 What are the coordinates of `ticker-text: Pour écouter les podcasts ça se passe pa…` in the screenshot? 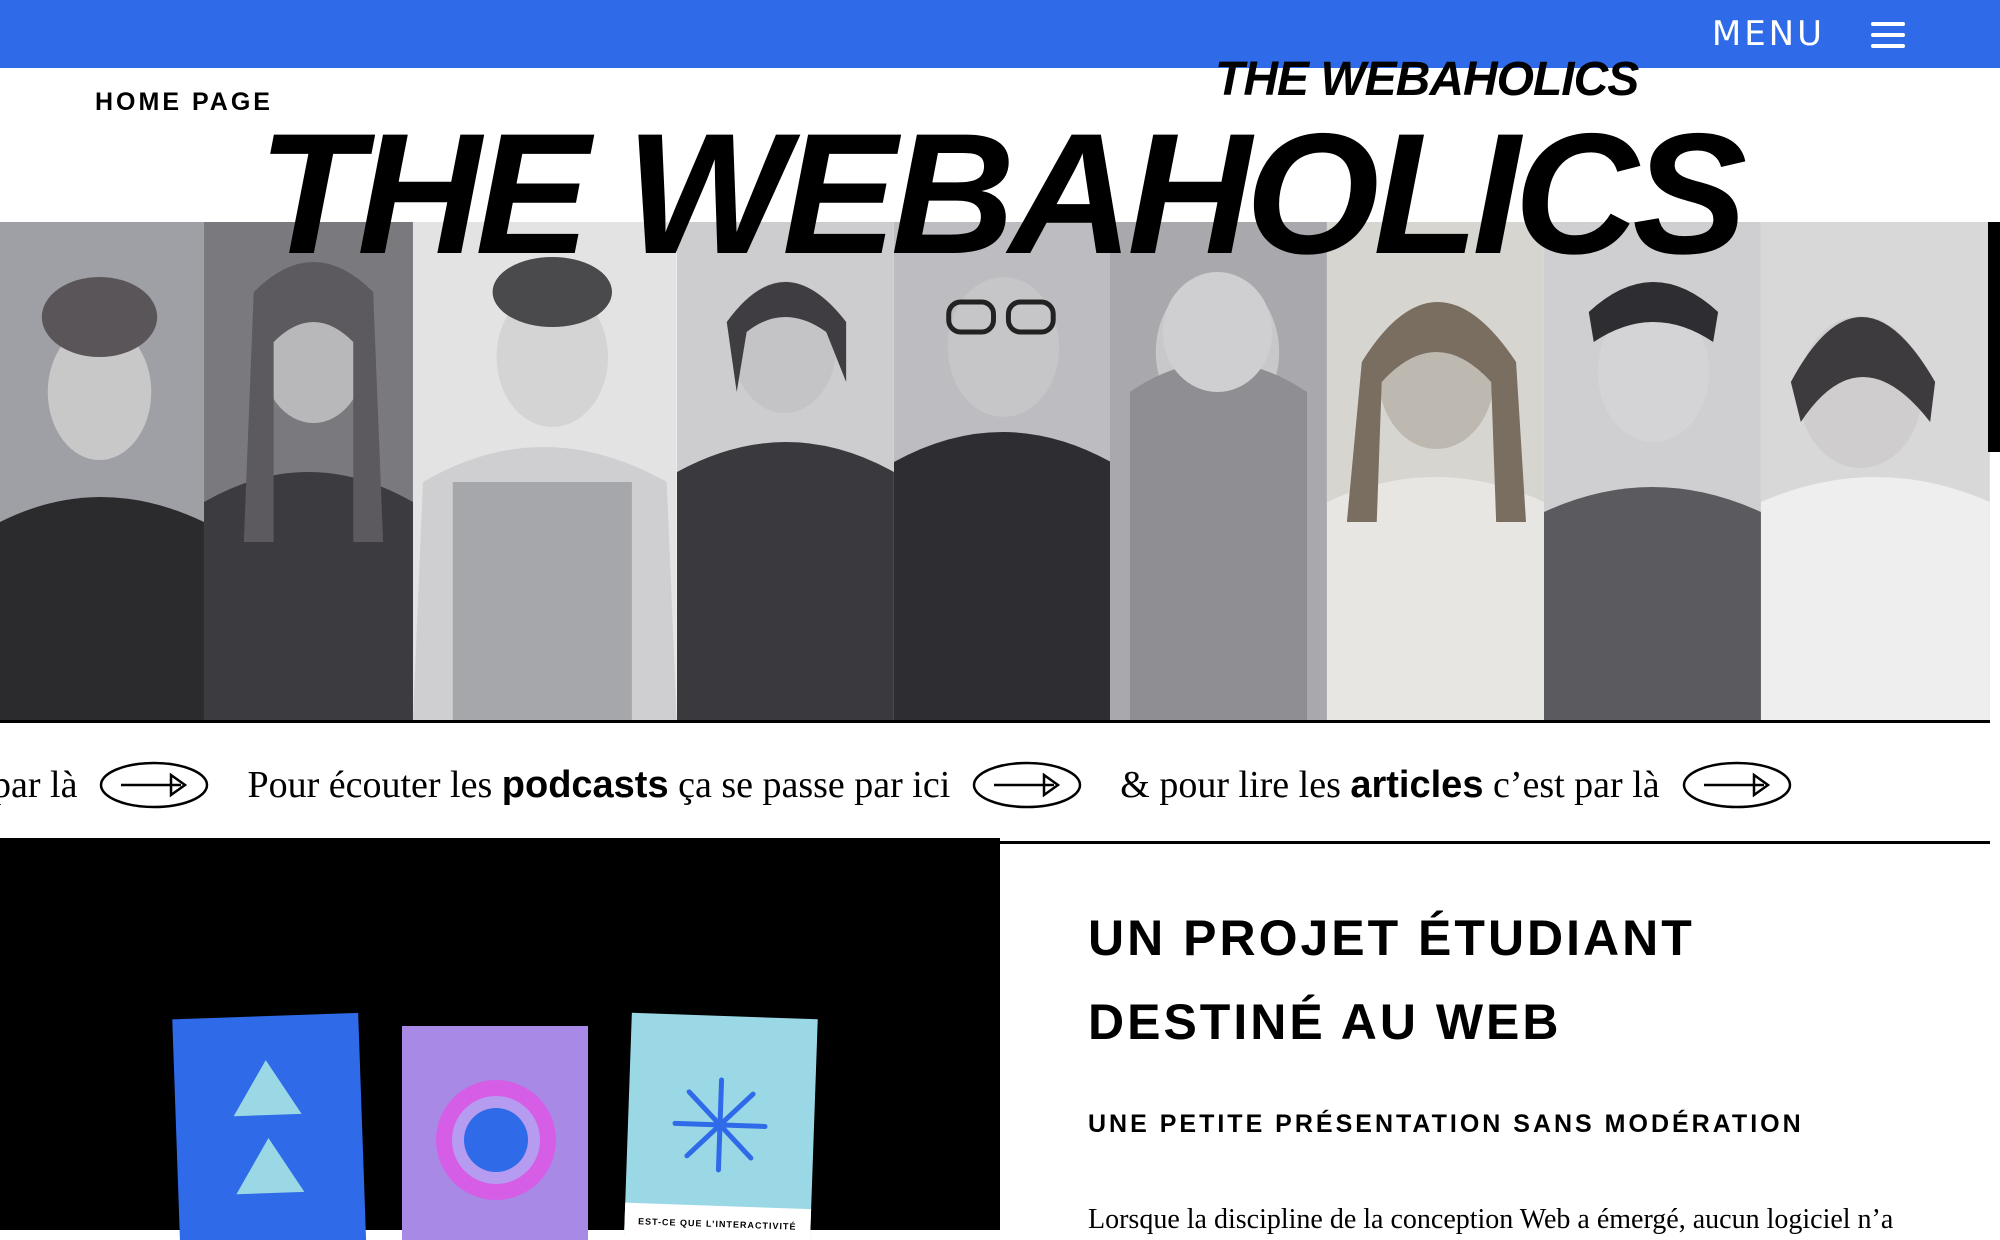 It's located at (599, 785).